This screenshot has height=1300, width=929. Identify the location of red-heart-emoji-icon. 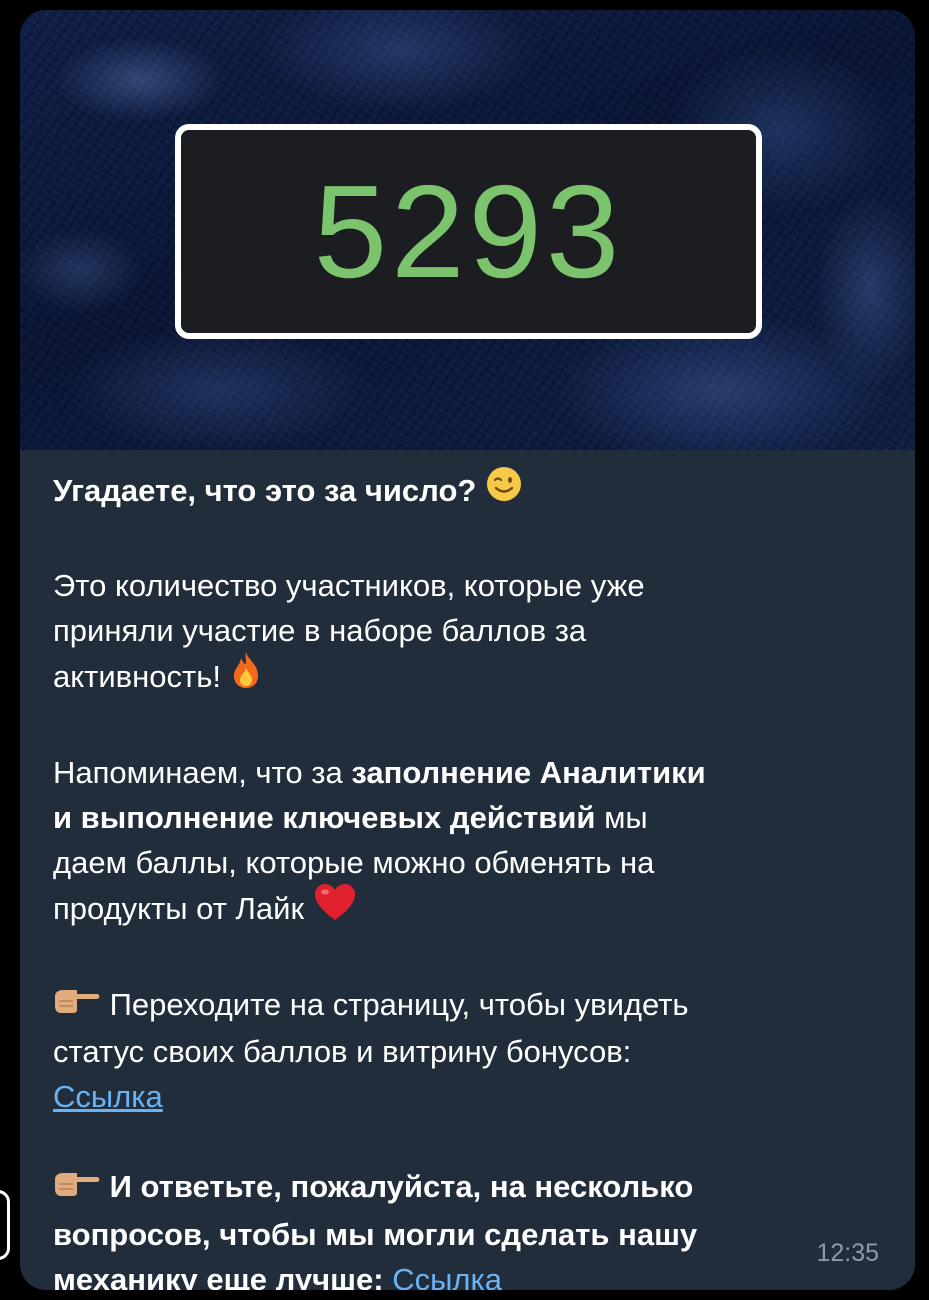
(335, 908).